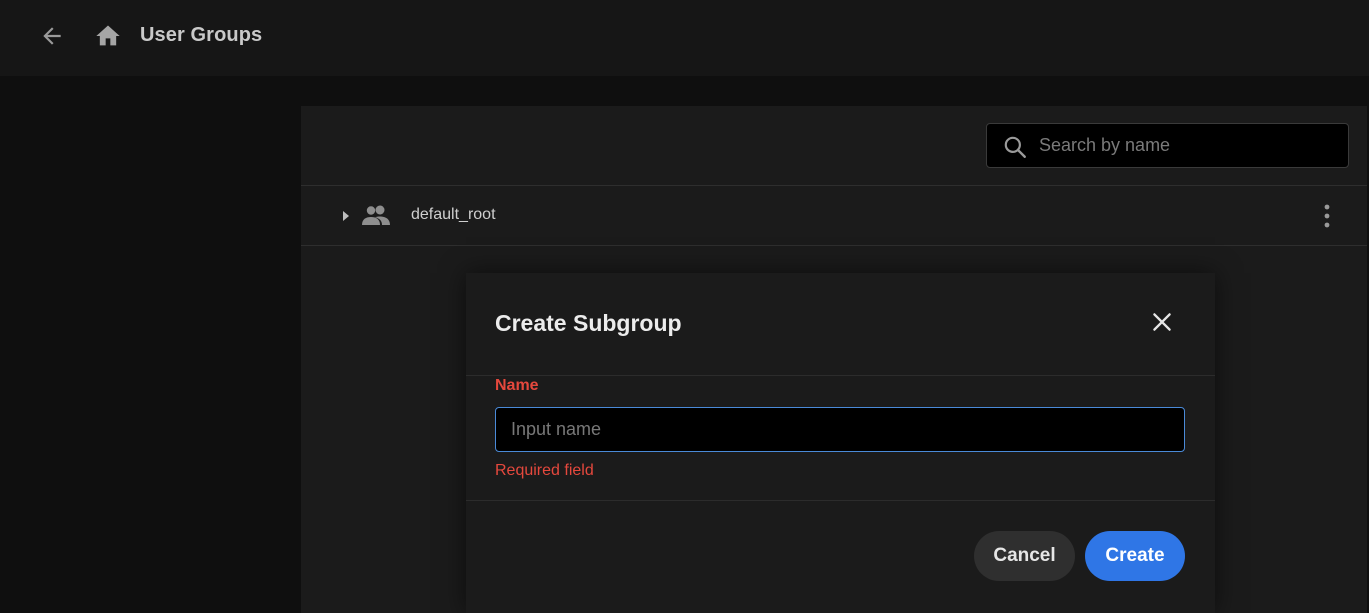  I want to click on page-title: User Groups, so click(201, 35).